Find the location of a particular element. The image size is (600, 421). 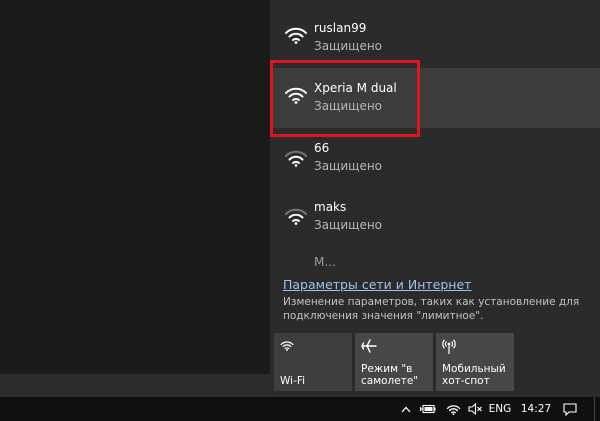

network-tray-button is located at coordinates (453, 409).